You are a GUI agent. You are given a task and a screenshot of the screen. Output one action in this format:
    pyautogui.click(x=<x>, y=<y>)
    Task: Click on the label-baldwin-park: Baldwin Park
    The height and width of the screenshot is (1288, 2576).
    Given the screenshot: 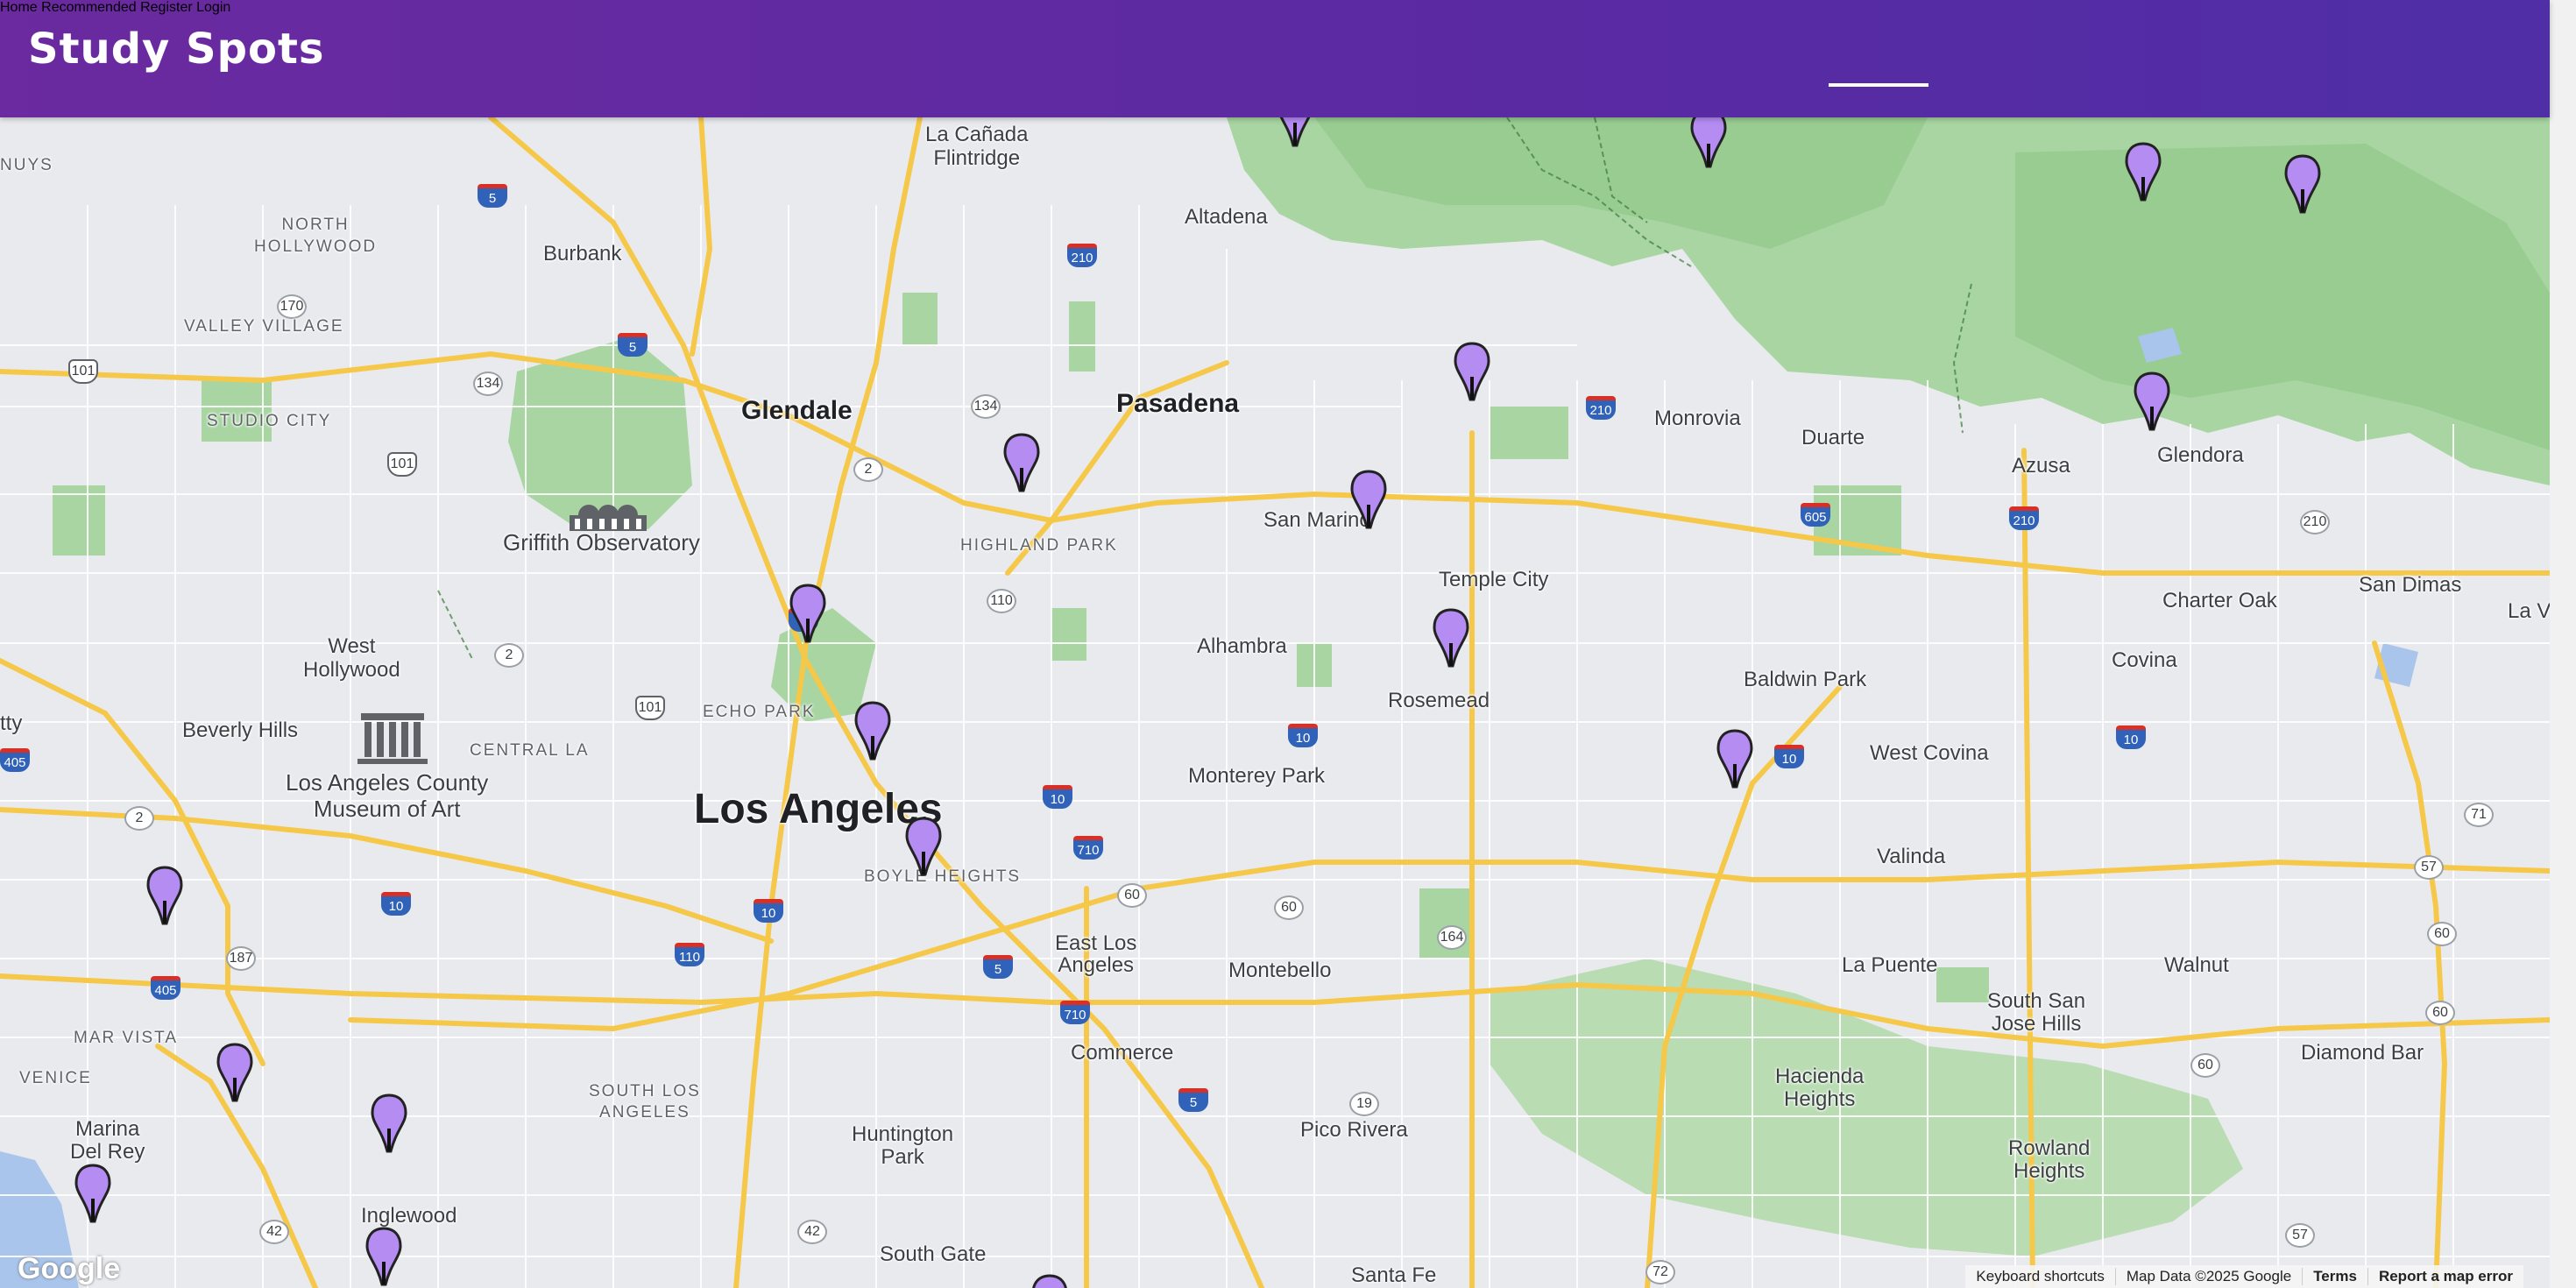 What is the action you would take?
    pyautogui.click(x=1805, y=679)
    